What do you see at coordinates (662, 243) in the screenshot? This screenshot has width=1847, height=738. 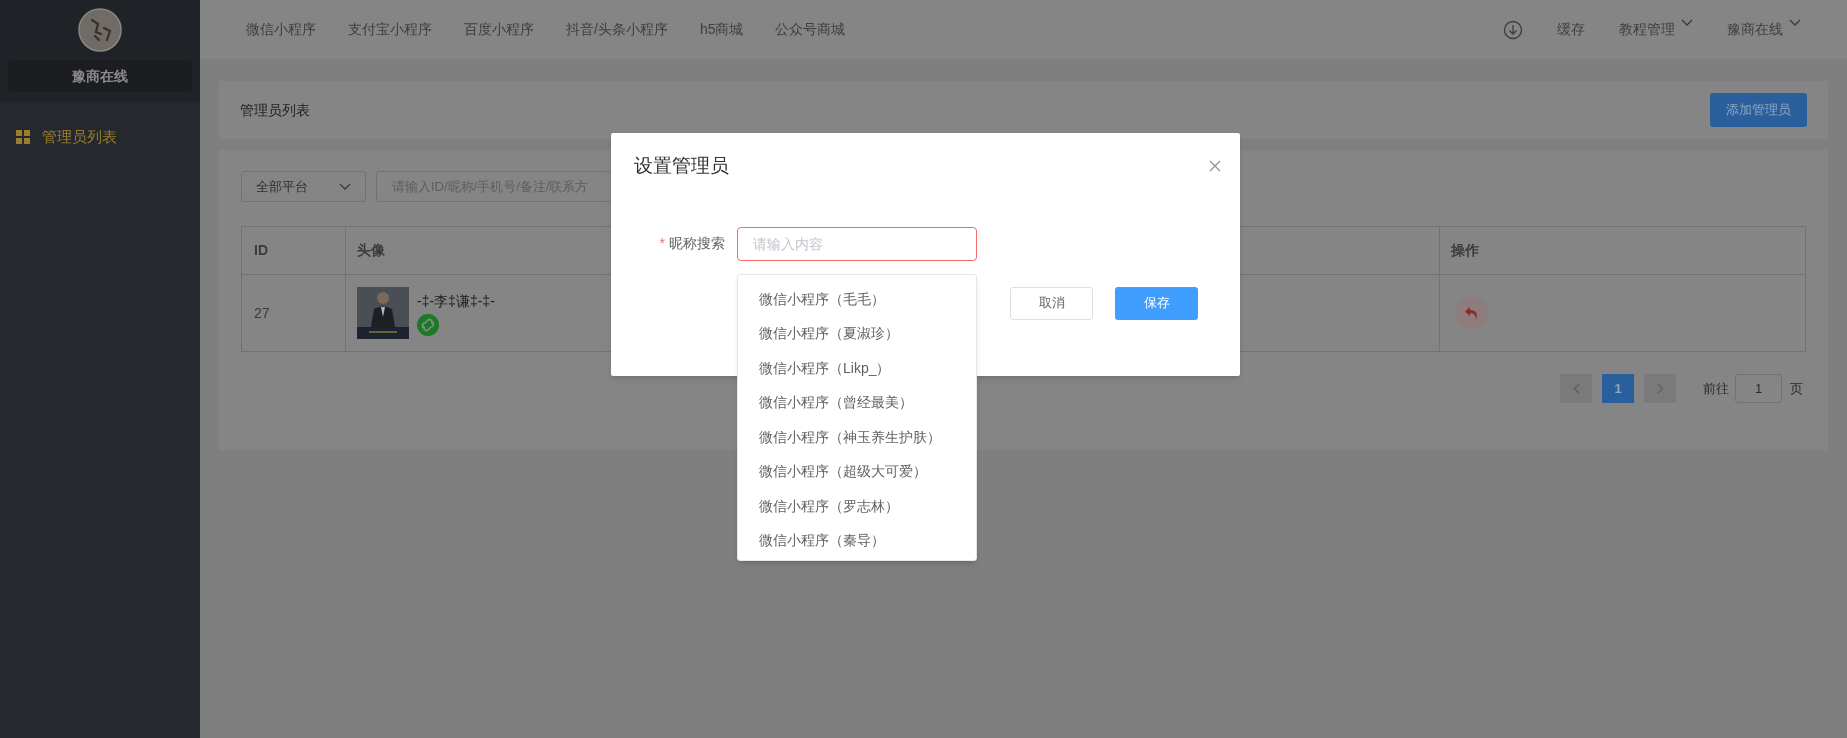 I see `required-mark: *` at bounding box center [662, 243].